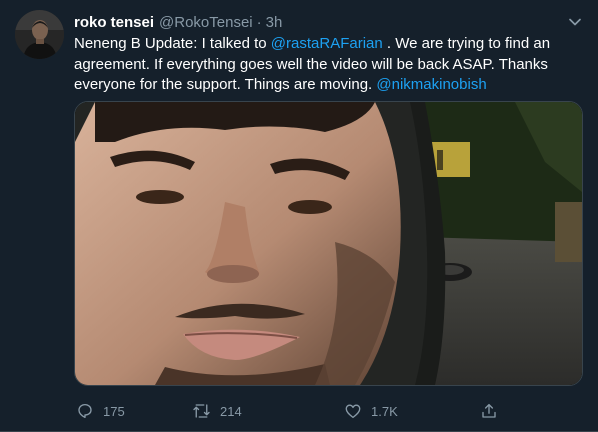 The width and height of the screenshot is (598, 432). Describe the element at coordinates (274, 22) in the screenshot. I see `timestamp: 3h` at that location.